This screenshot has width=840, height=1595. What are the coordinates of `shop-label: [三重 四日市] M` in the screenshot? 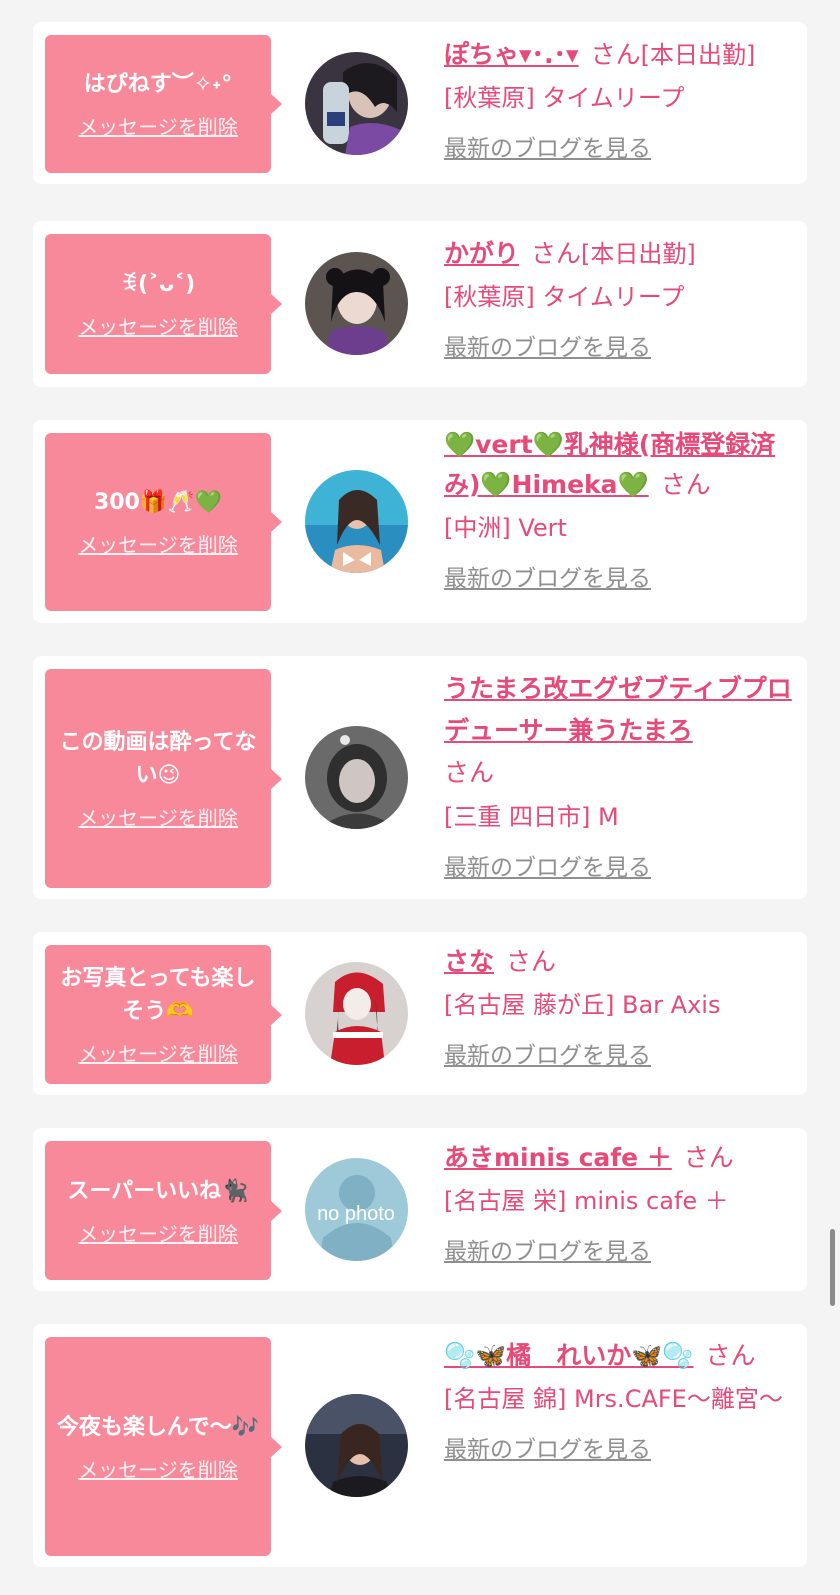 It's located at (531, 817).